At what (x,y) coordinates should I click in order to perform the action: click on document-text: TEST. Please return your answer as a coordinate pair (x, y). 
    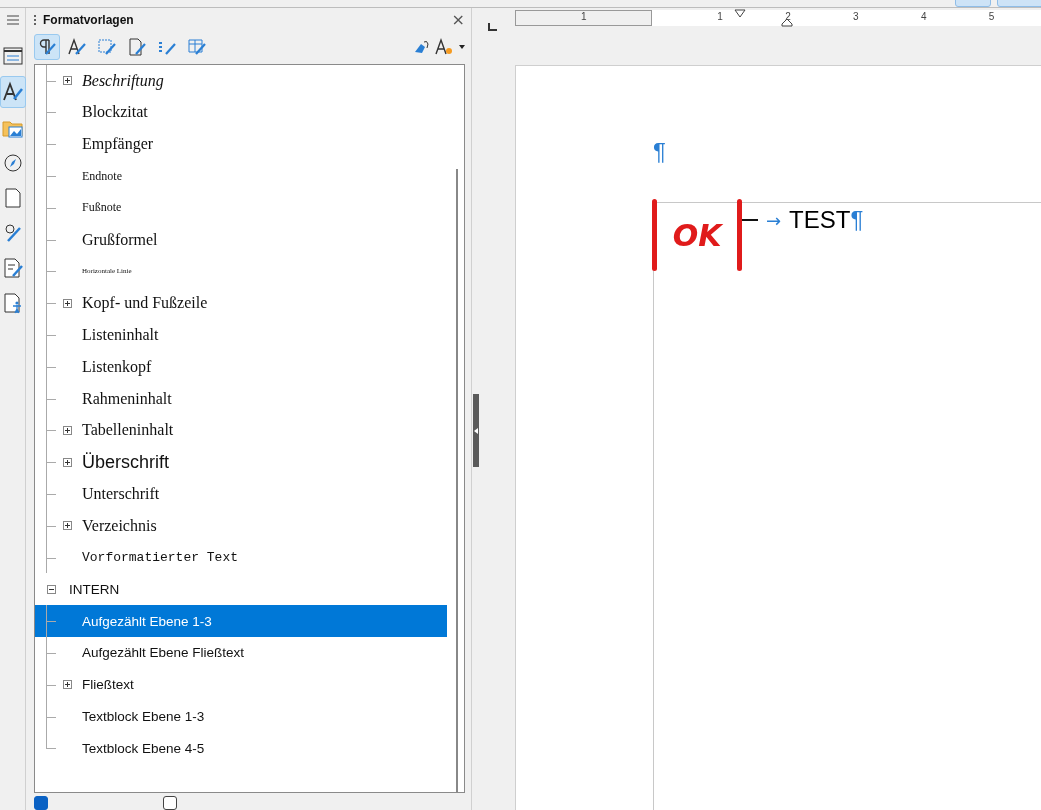
    Looking at the image, I should click on (820, 220).